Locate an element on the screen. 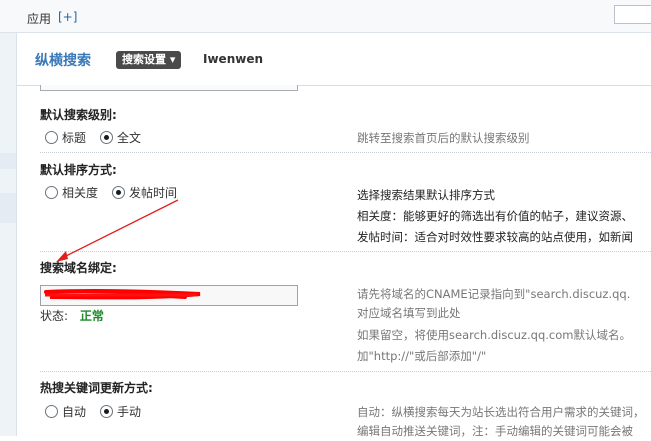 This screenshot has width=651, height=441. top-bar: 应用 [+] is located at coordinates (325, 16).